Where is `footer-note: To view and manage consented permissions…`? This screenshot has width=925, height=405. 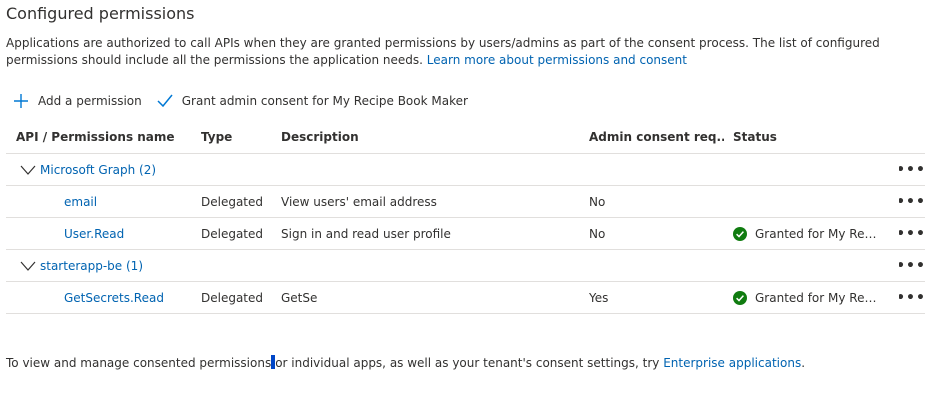 footer-note: To view and manage consented permissions… is located at coordinates (405, 363).